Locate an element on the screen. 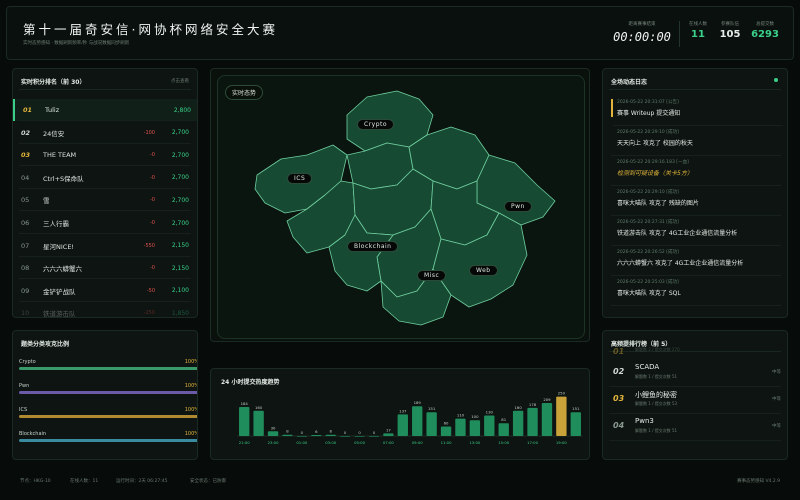  category-name: Crypto is located at coordinates (27, 362).